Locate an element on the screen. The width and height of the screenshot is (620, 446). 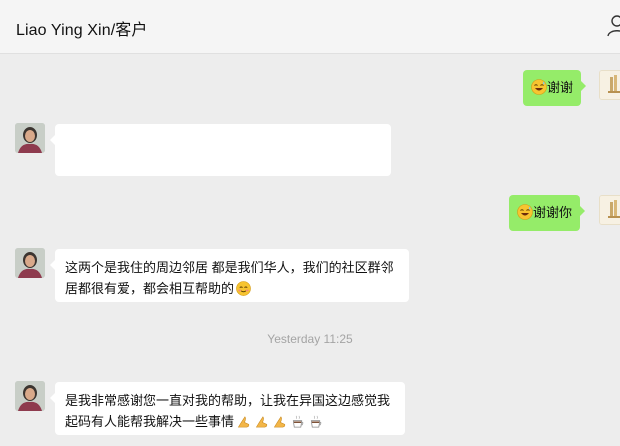
message-line: 是我非常感谢您一直对我的帮助，让我在异国这边感觉我 is located at coordinates (228, 400).